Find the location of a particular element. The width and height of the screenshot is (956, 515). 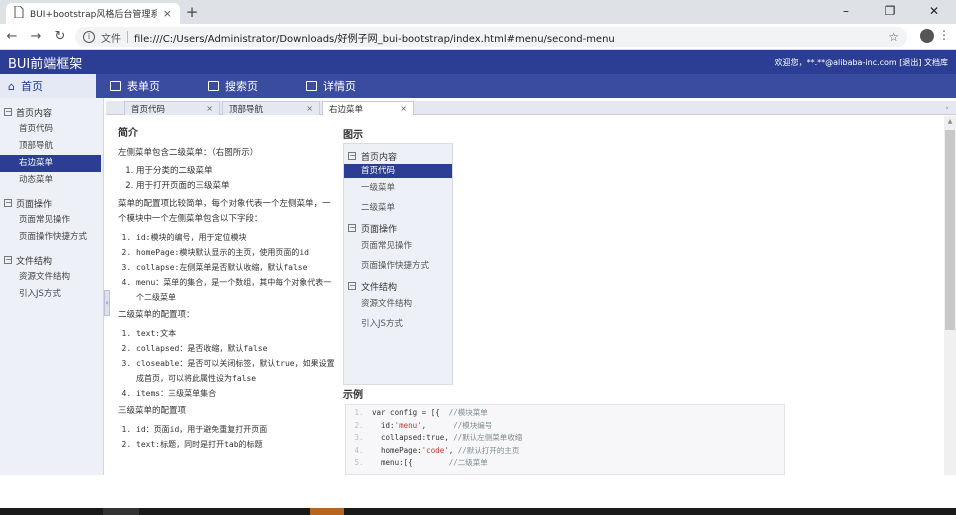

close-window-icon: ✕ is located at coordinates (934, 12).